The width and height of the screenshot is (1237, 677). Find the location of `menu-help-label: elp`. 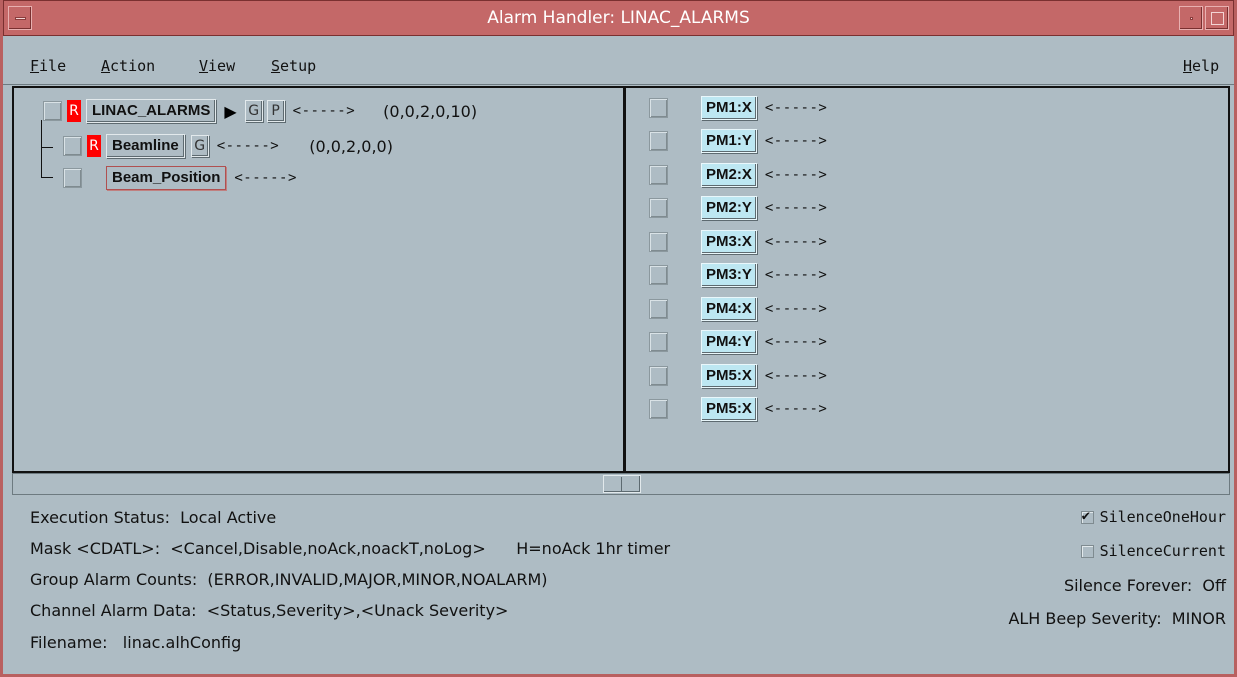

menu-help-label: elp is located at coordinates (1206, 66).